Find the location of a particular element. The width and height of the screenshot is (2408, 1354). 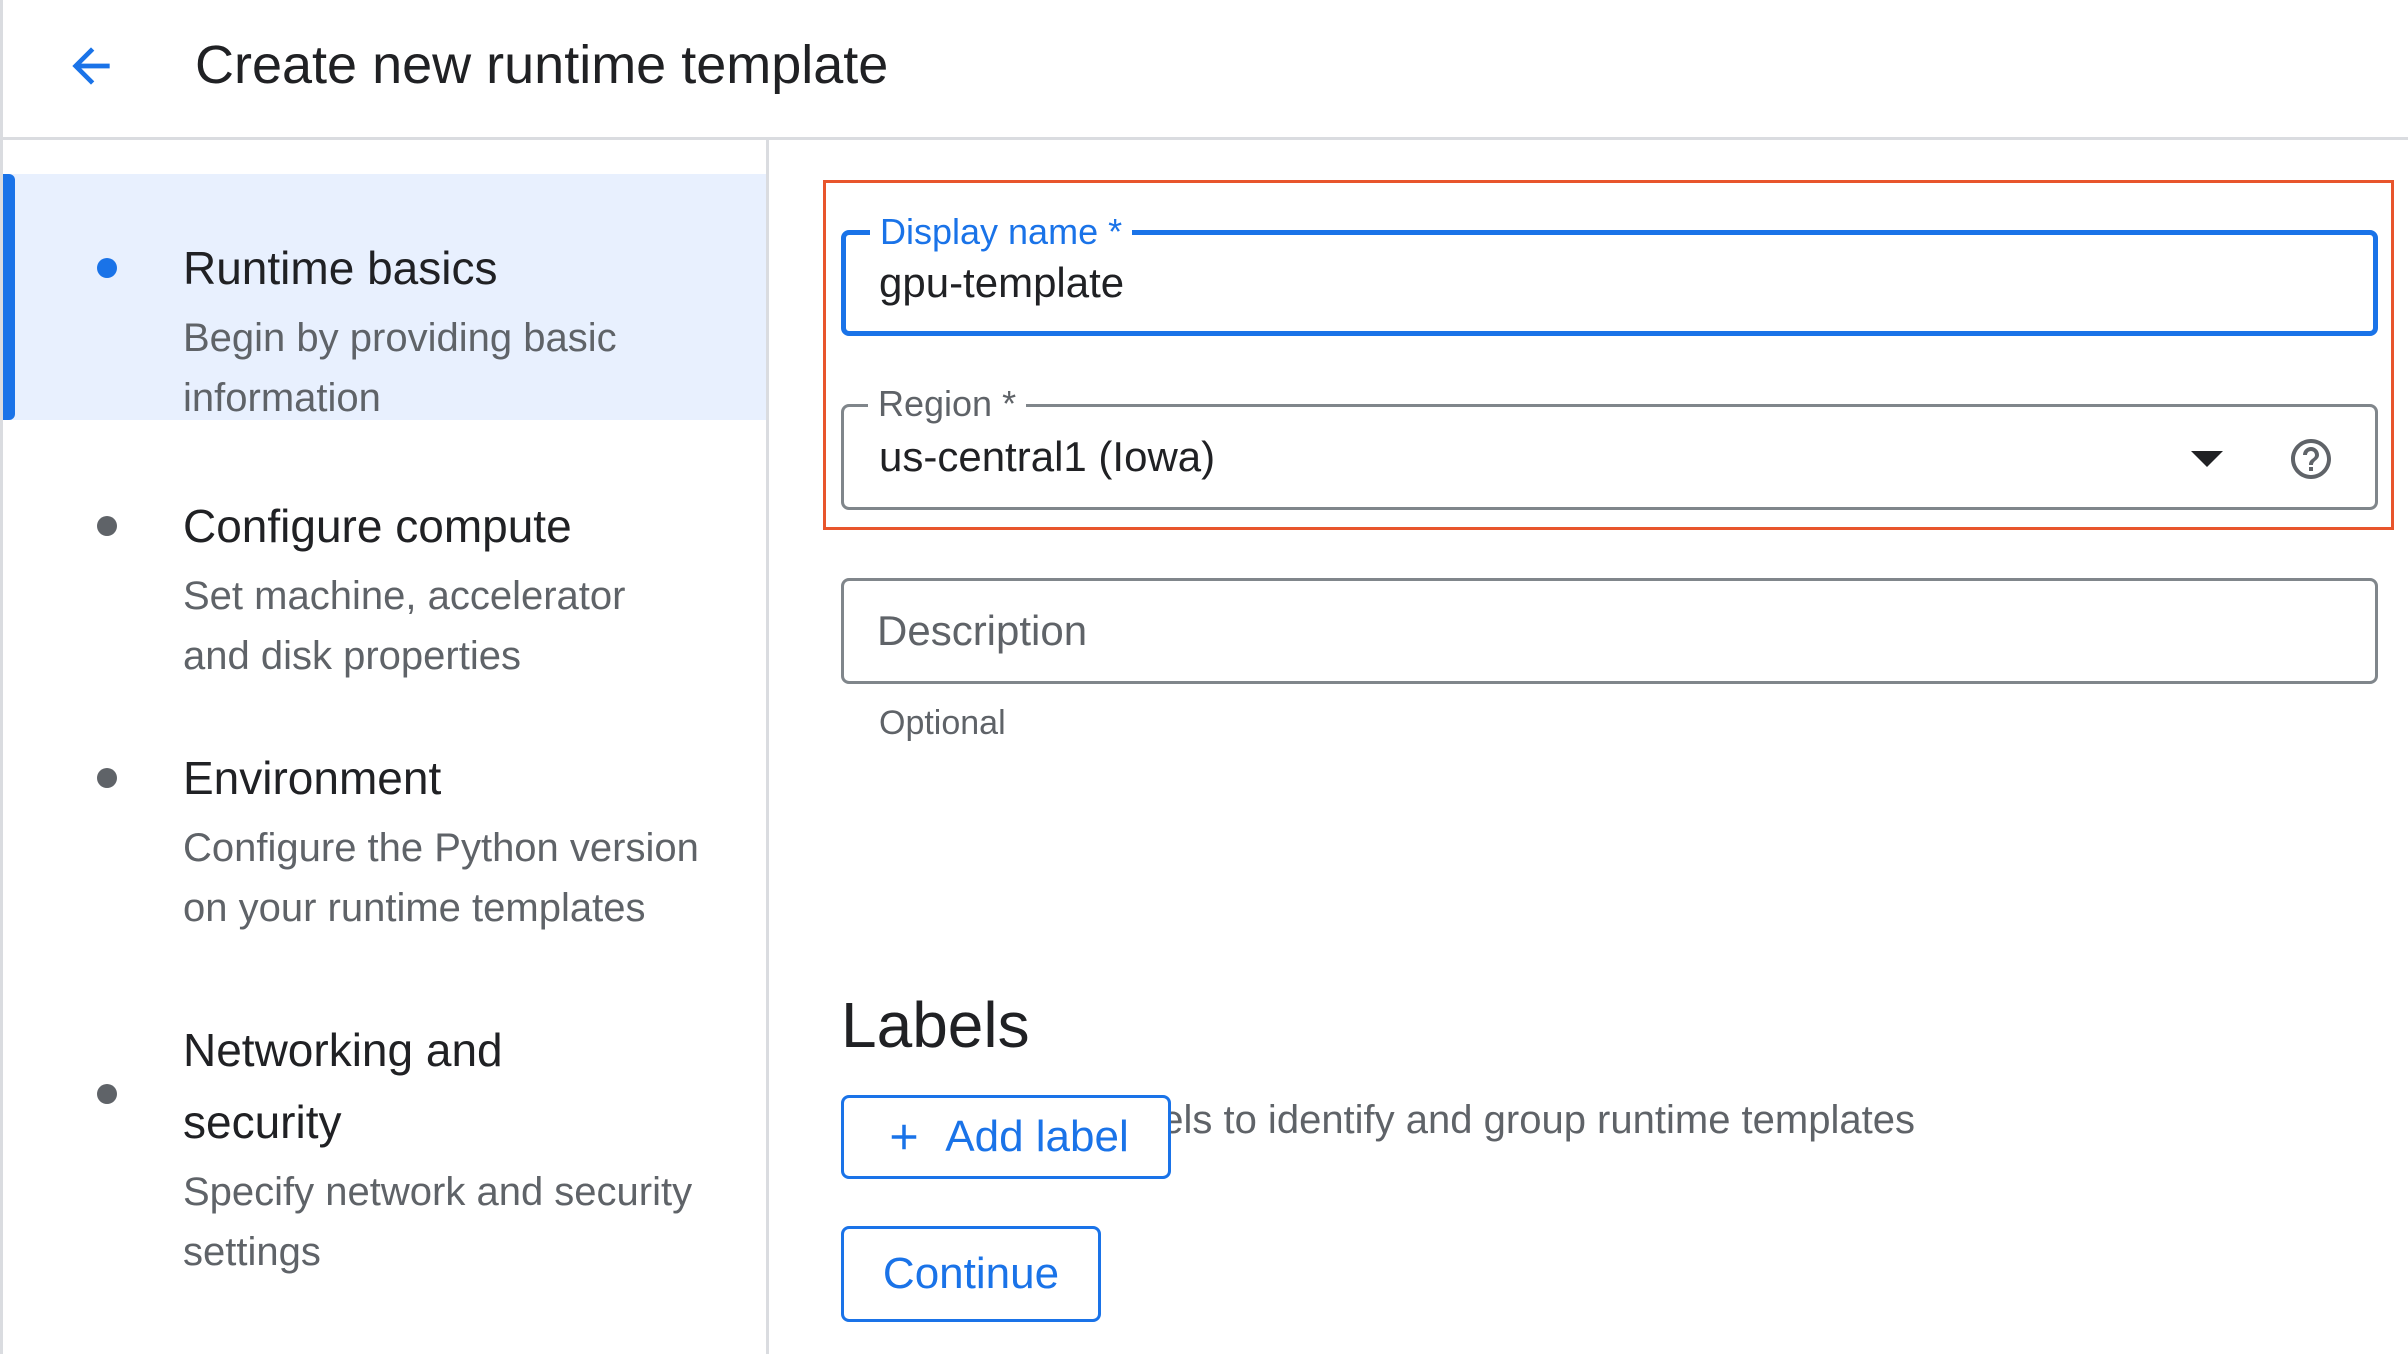

step-description: Begin by providing basic information is located at coordinates (400, 368).